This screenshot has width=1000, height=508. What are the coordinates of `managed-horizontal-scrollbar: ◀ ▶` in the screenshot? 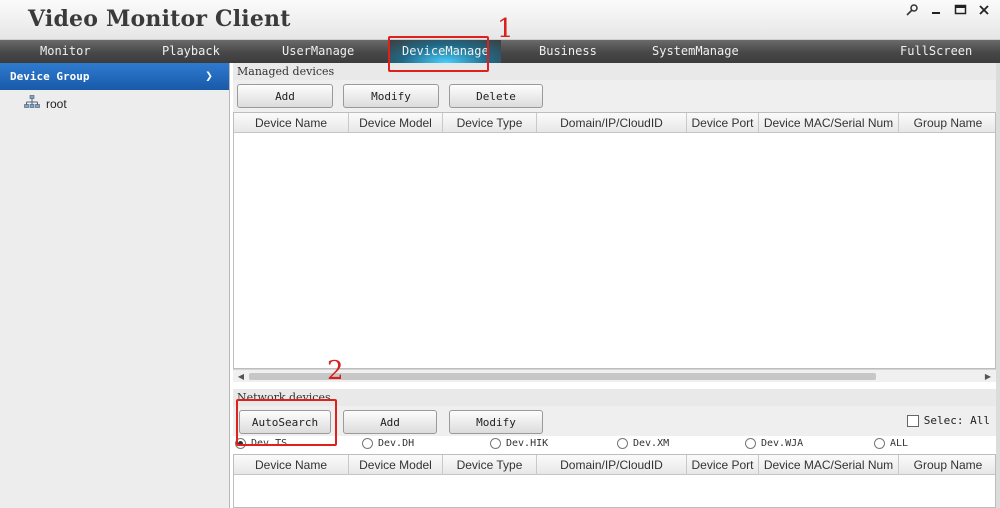 It's located at (614, 375).